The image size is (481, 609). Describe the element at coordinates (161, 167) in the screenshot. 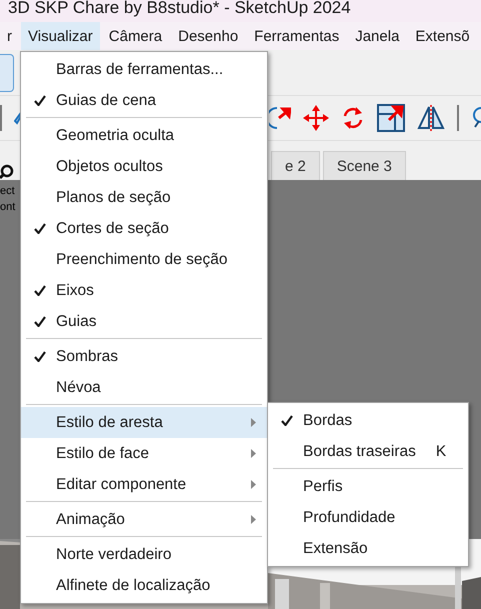

I see `menu-item: Objetos ocultos` at that location.